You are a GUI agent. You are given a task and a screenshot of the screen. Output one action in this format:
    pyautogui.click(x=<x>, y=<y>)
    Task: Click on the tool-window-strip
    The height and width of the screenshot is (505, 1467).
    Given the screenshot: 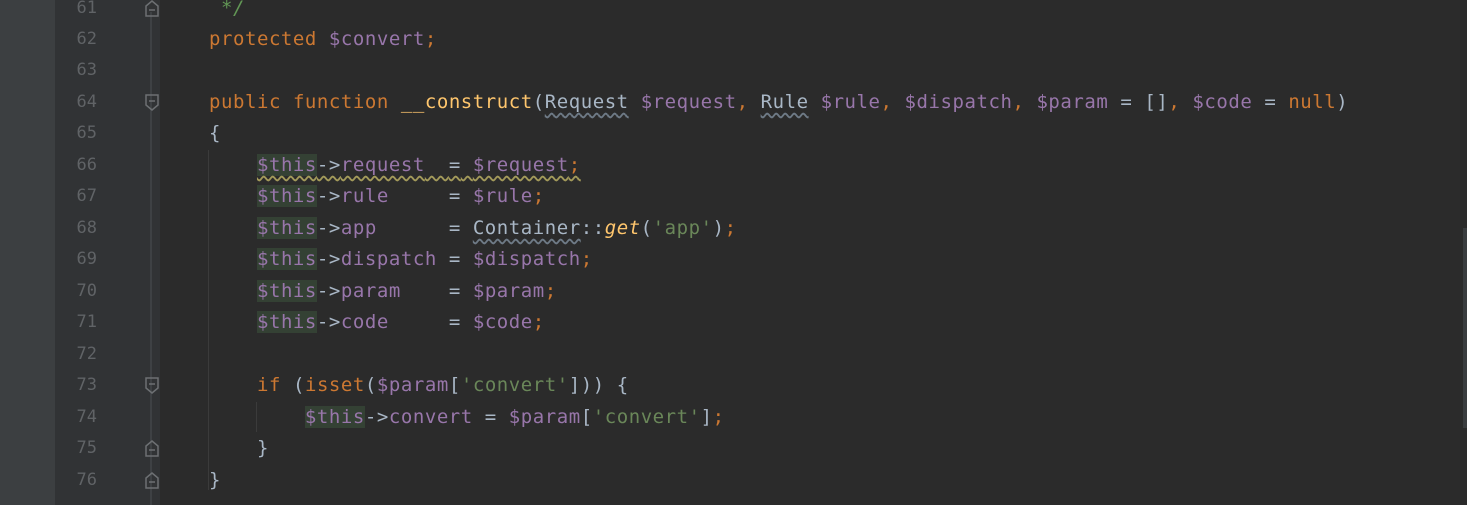 What is the action you would take?
    pyautogui.click(x=27, y=252)
    